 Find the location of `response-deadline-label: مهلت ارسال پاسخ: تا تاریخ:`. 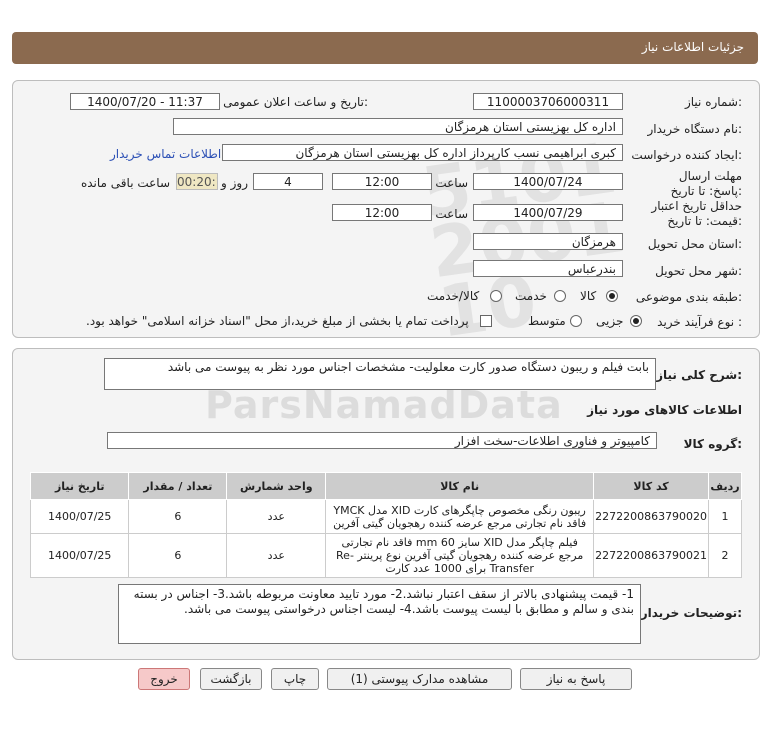

response-deadline-label: مهلت ارسال پاسخ: تا تاریخ: is located at coordinates (706, 183).